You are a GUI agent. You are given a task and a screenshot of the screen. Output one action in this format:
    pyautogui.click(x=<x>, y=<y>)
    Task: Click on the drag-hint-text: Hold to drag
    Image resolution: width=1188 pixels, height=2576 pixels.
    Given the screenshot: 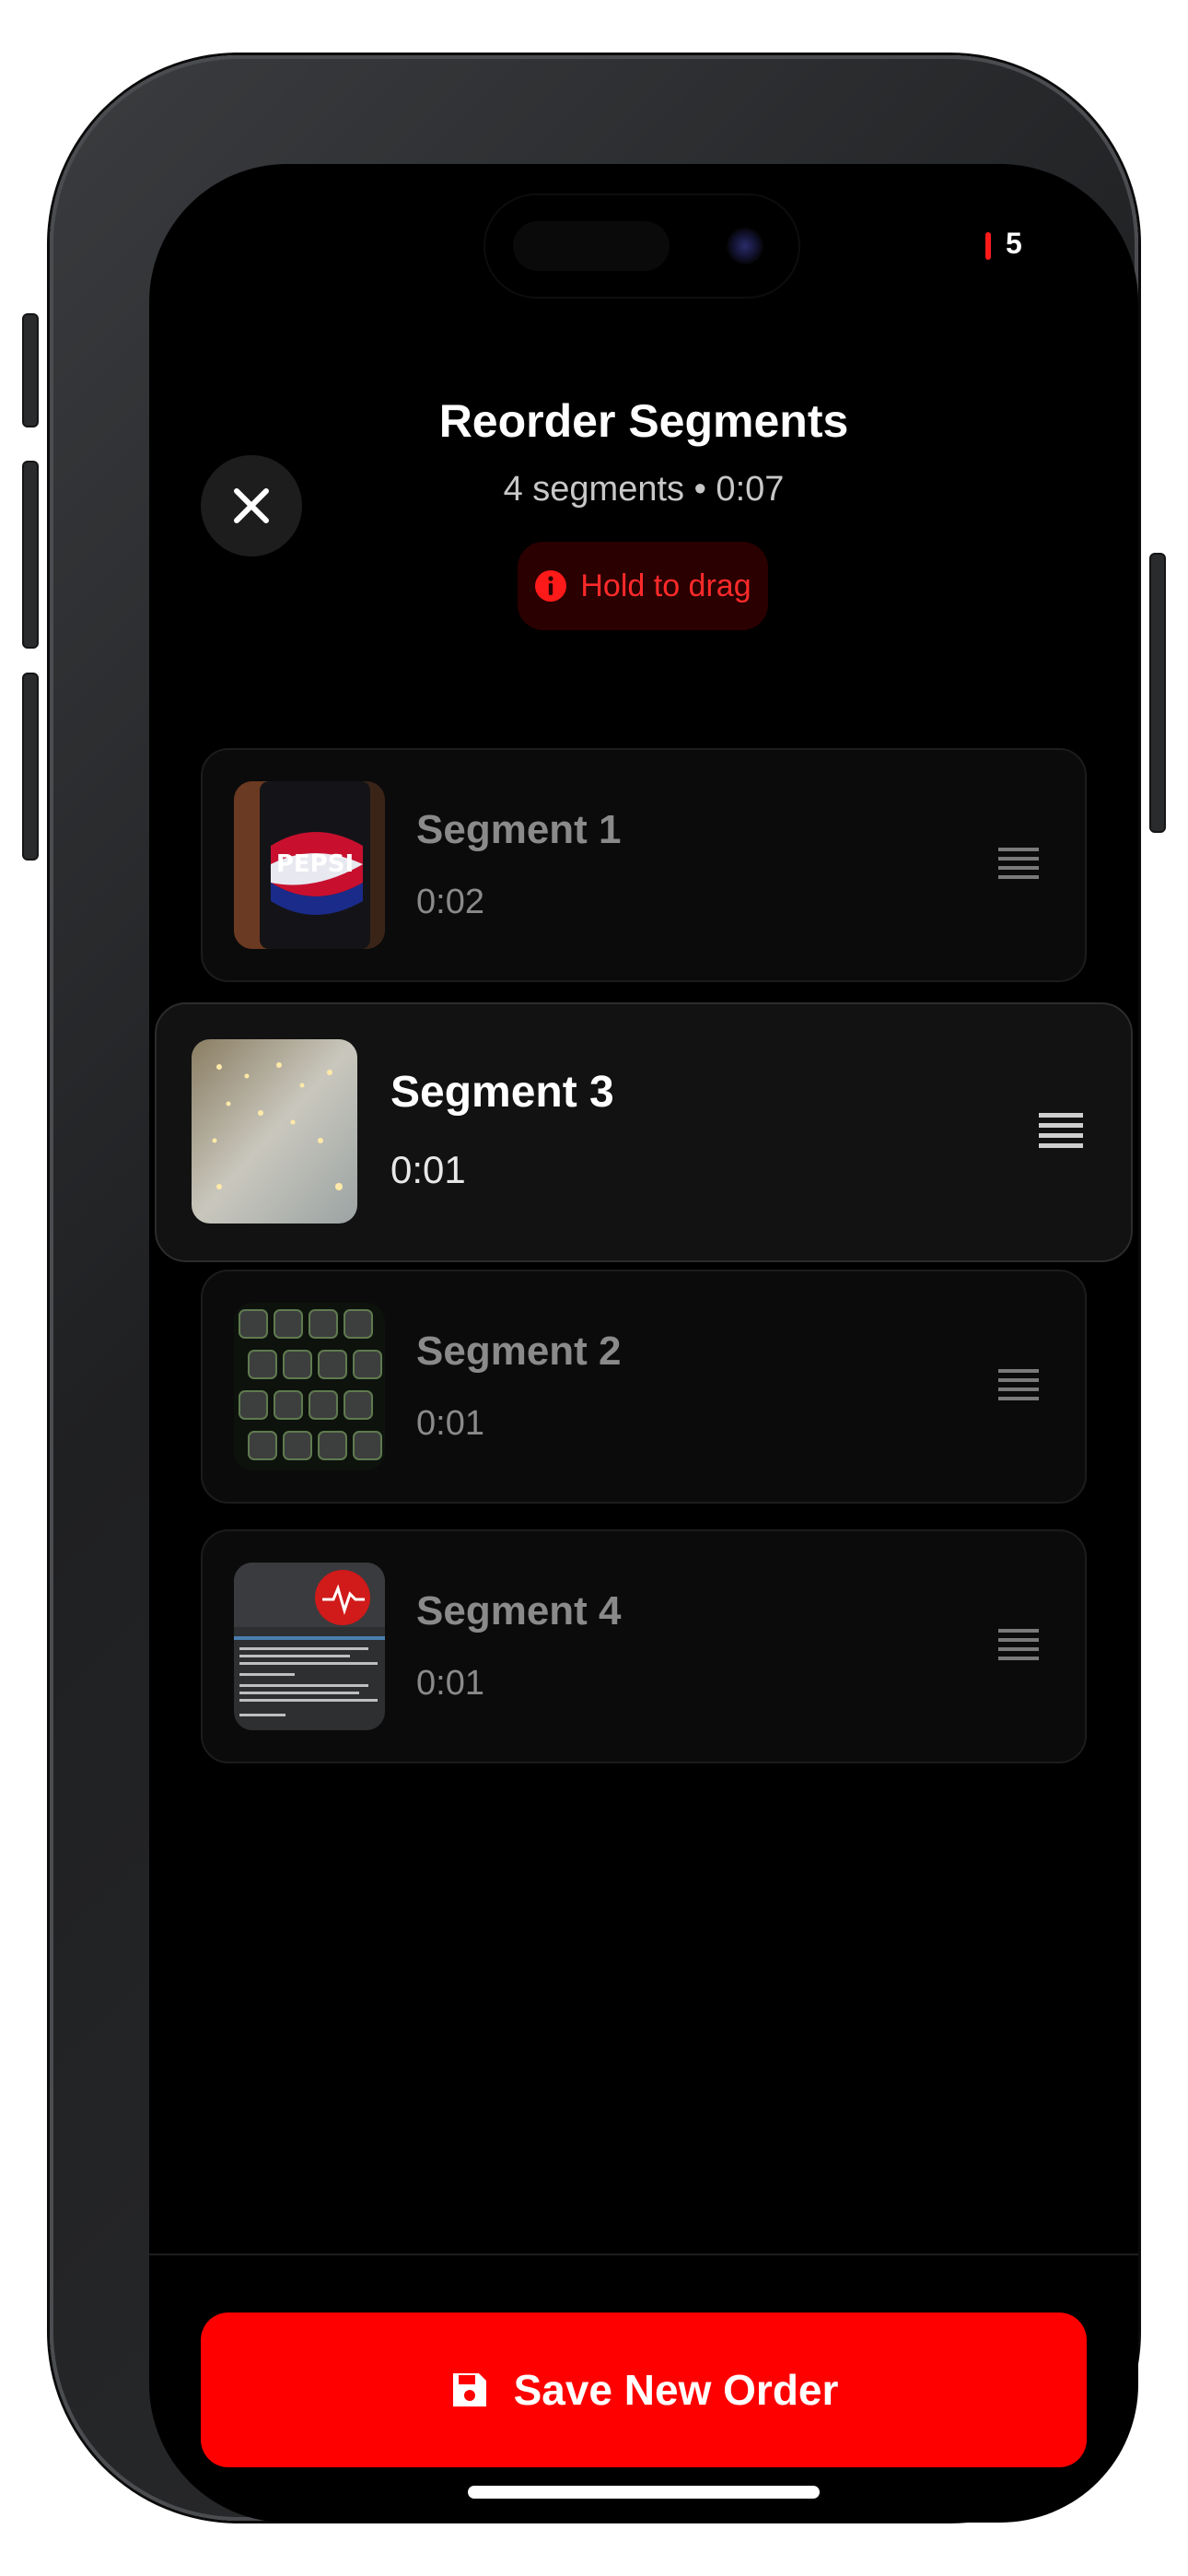 What is the action you would take?
    pyautogui.click(x=665, y=585)
    